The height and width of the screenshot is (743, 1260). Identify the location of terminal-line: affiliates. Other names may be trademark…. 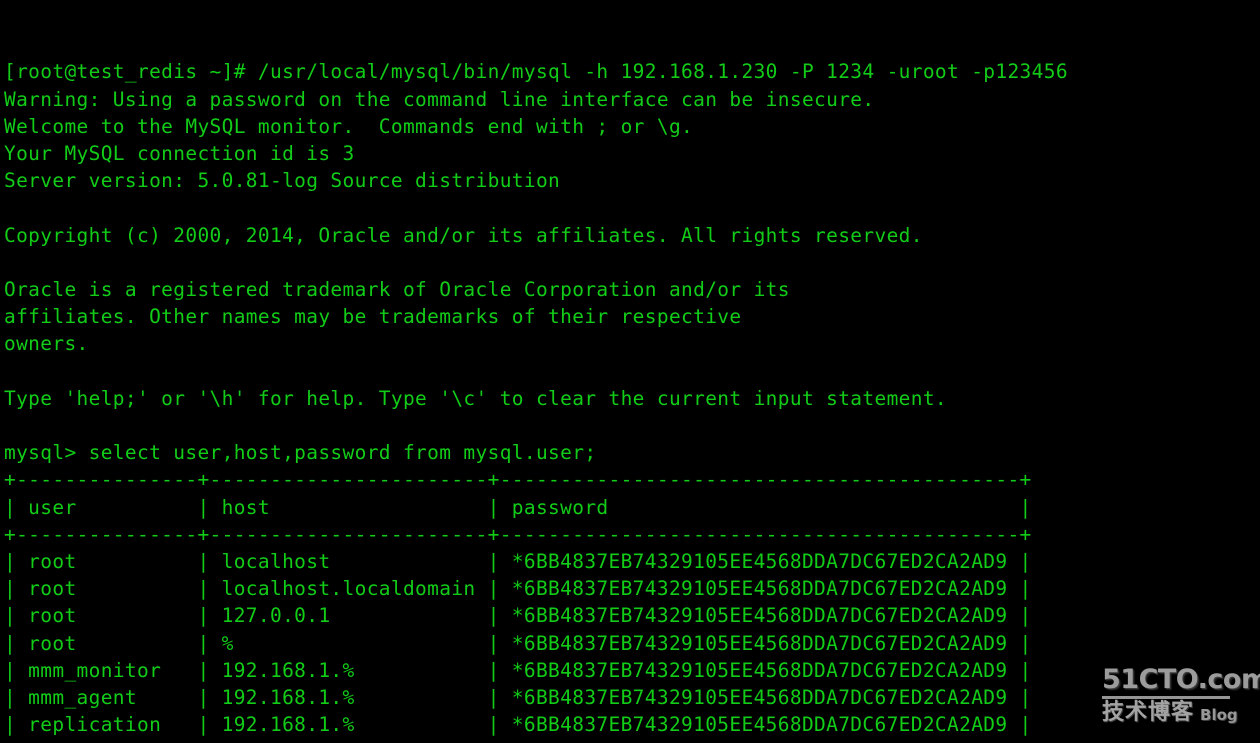
(373, 317).